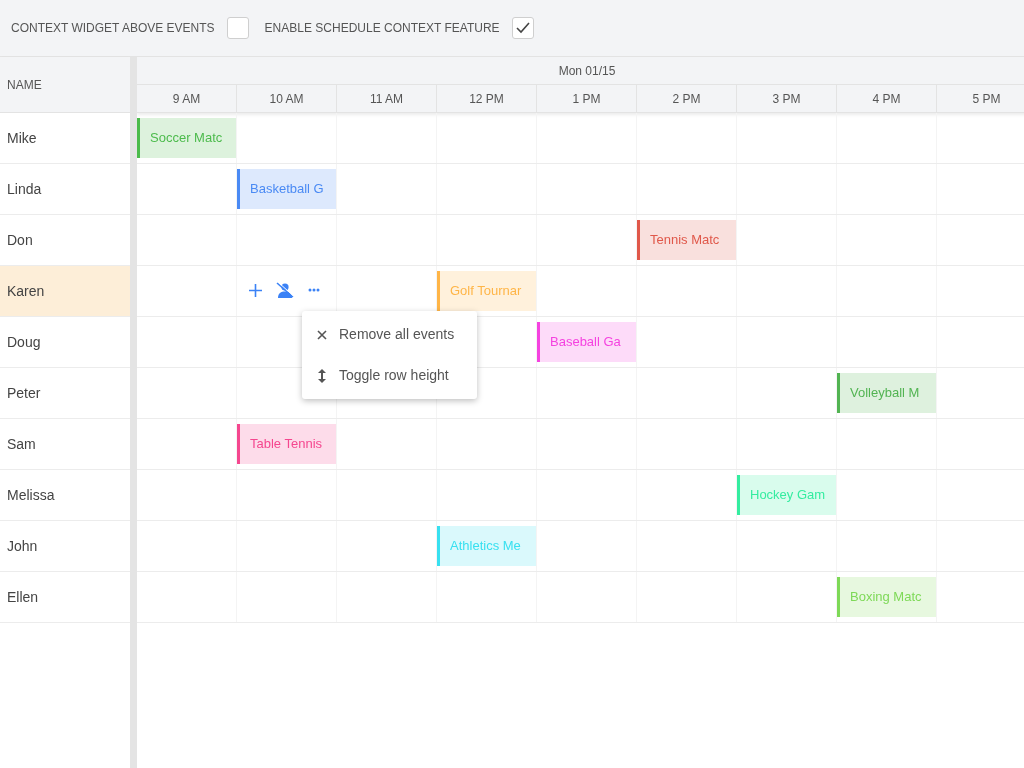 This screenshot has height=768, width=1024. I want to click on hour-header: 2 PM, so click(687, 98).